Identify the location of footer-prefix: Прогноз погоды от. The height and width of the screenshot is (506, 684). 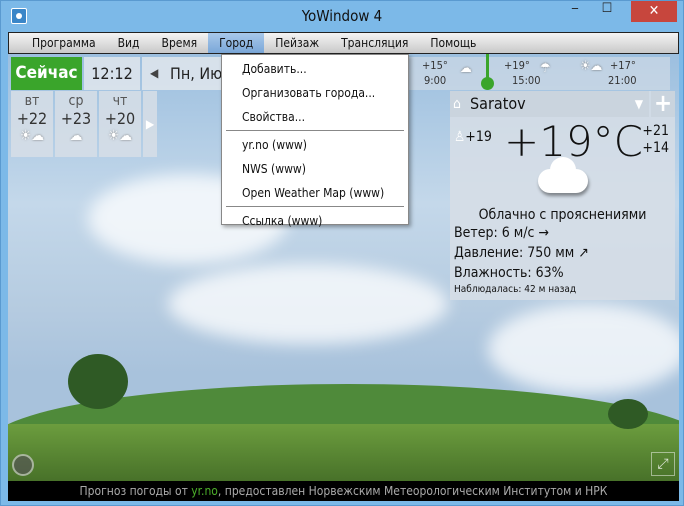
(135, 491).